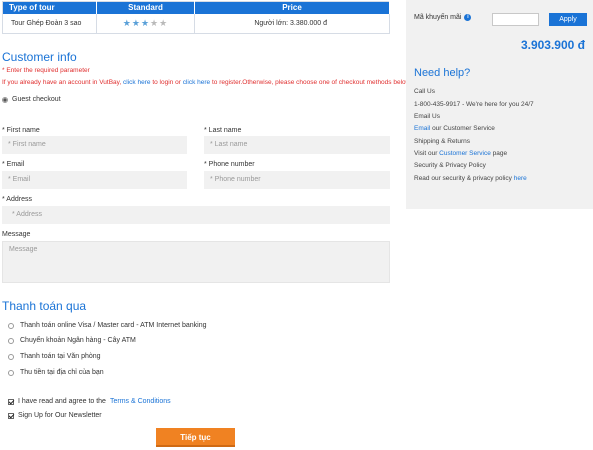 The width and height of the screenshot is (593, 450). What do you see at coordinates (465, 153) in the screenshot?
I see `customer-service-link: Customer Service` at bounding box center [465, 153].